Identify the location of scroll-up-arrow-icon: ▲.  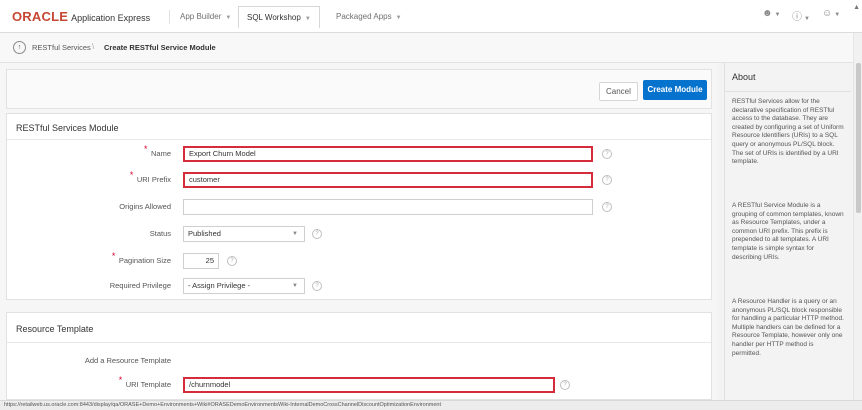
(856, 7).